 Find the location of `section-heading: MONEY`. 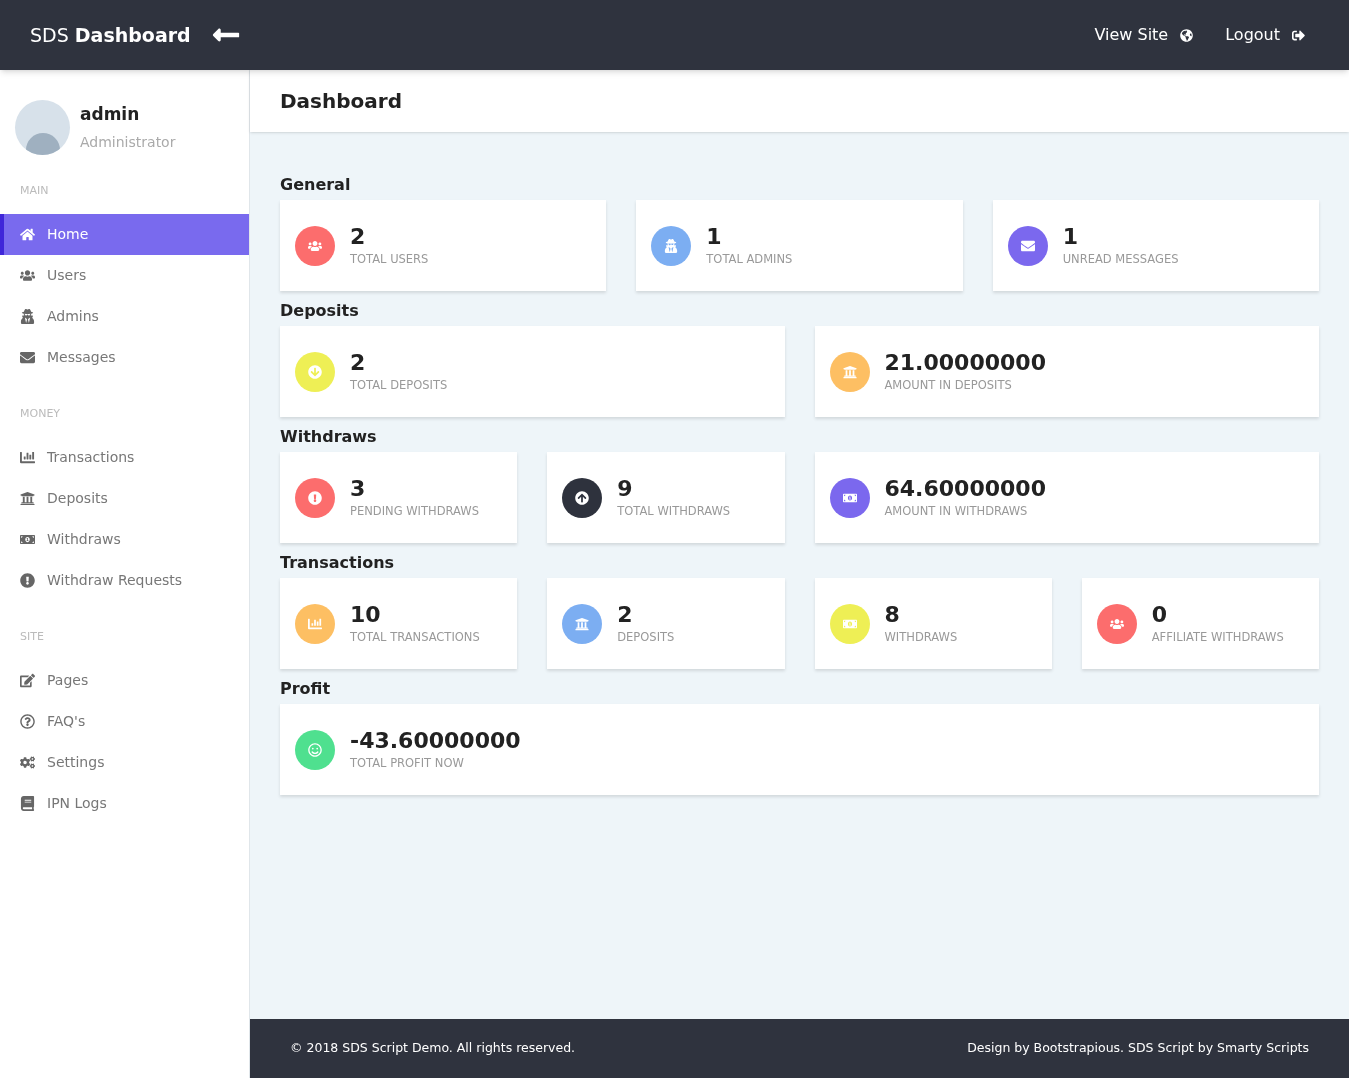

section-heading: MONEY is located at coordinates (40, 413).